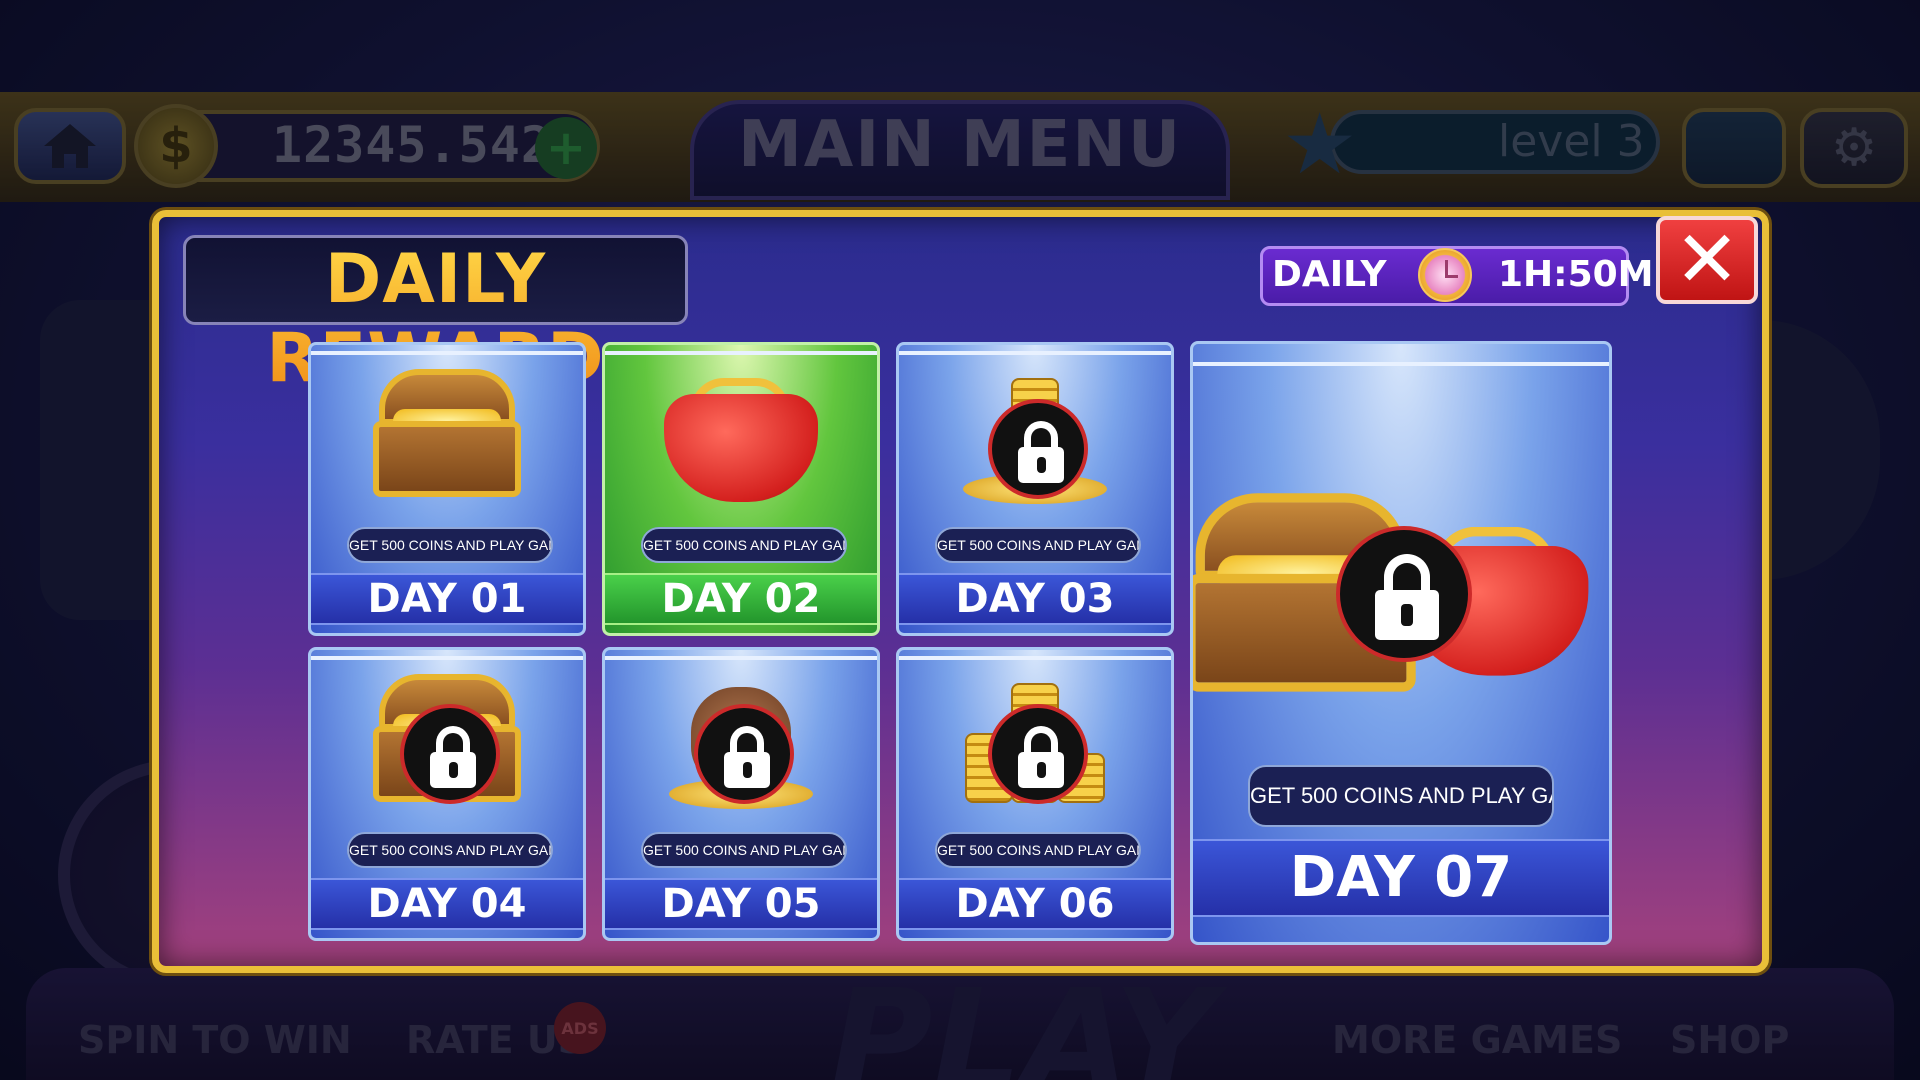 The height and width of the screenshot is (1080, 1920). I want to click on day-label: DAY 01, so click(447, 599).